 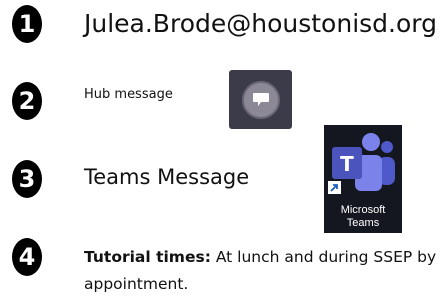 What do you see at coordinates (363, 210) in the screenshot?
I see `teams-icon-label-line1: Microsoft` at bounding box center [363, 210].